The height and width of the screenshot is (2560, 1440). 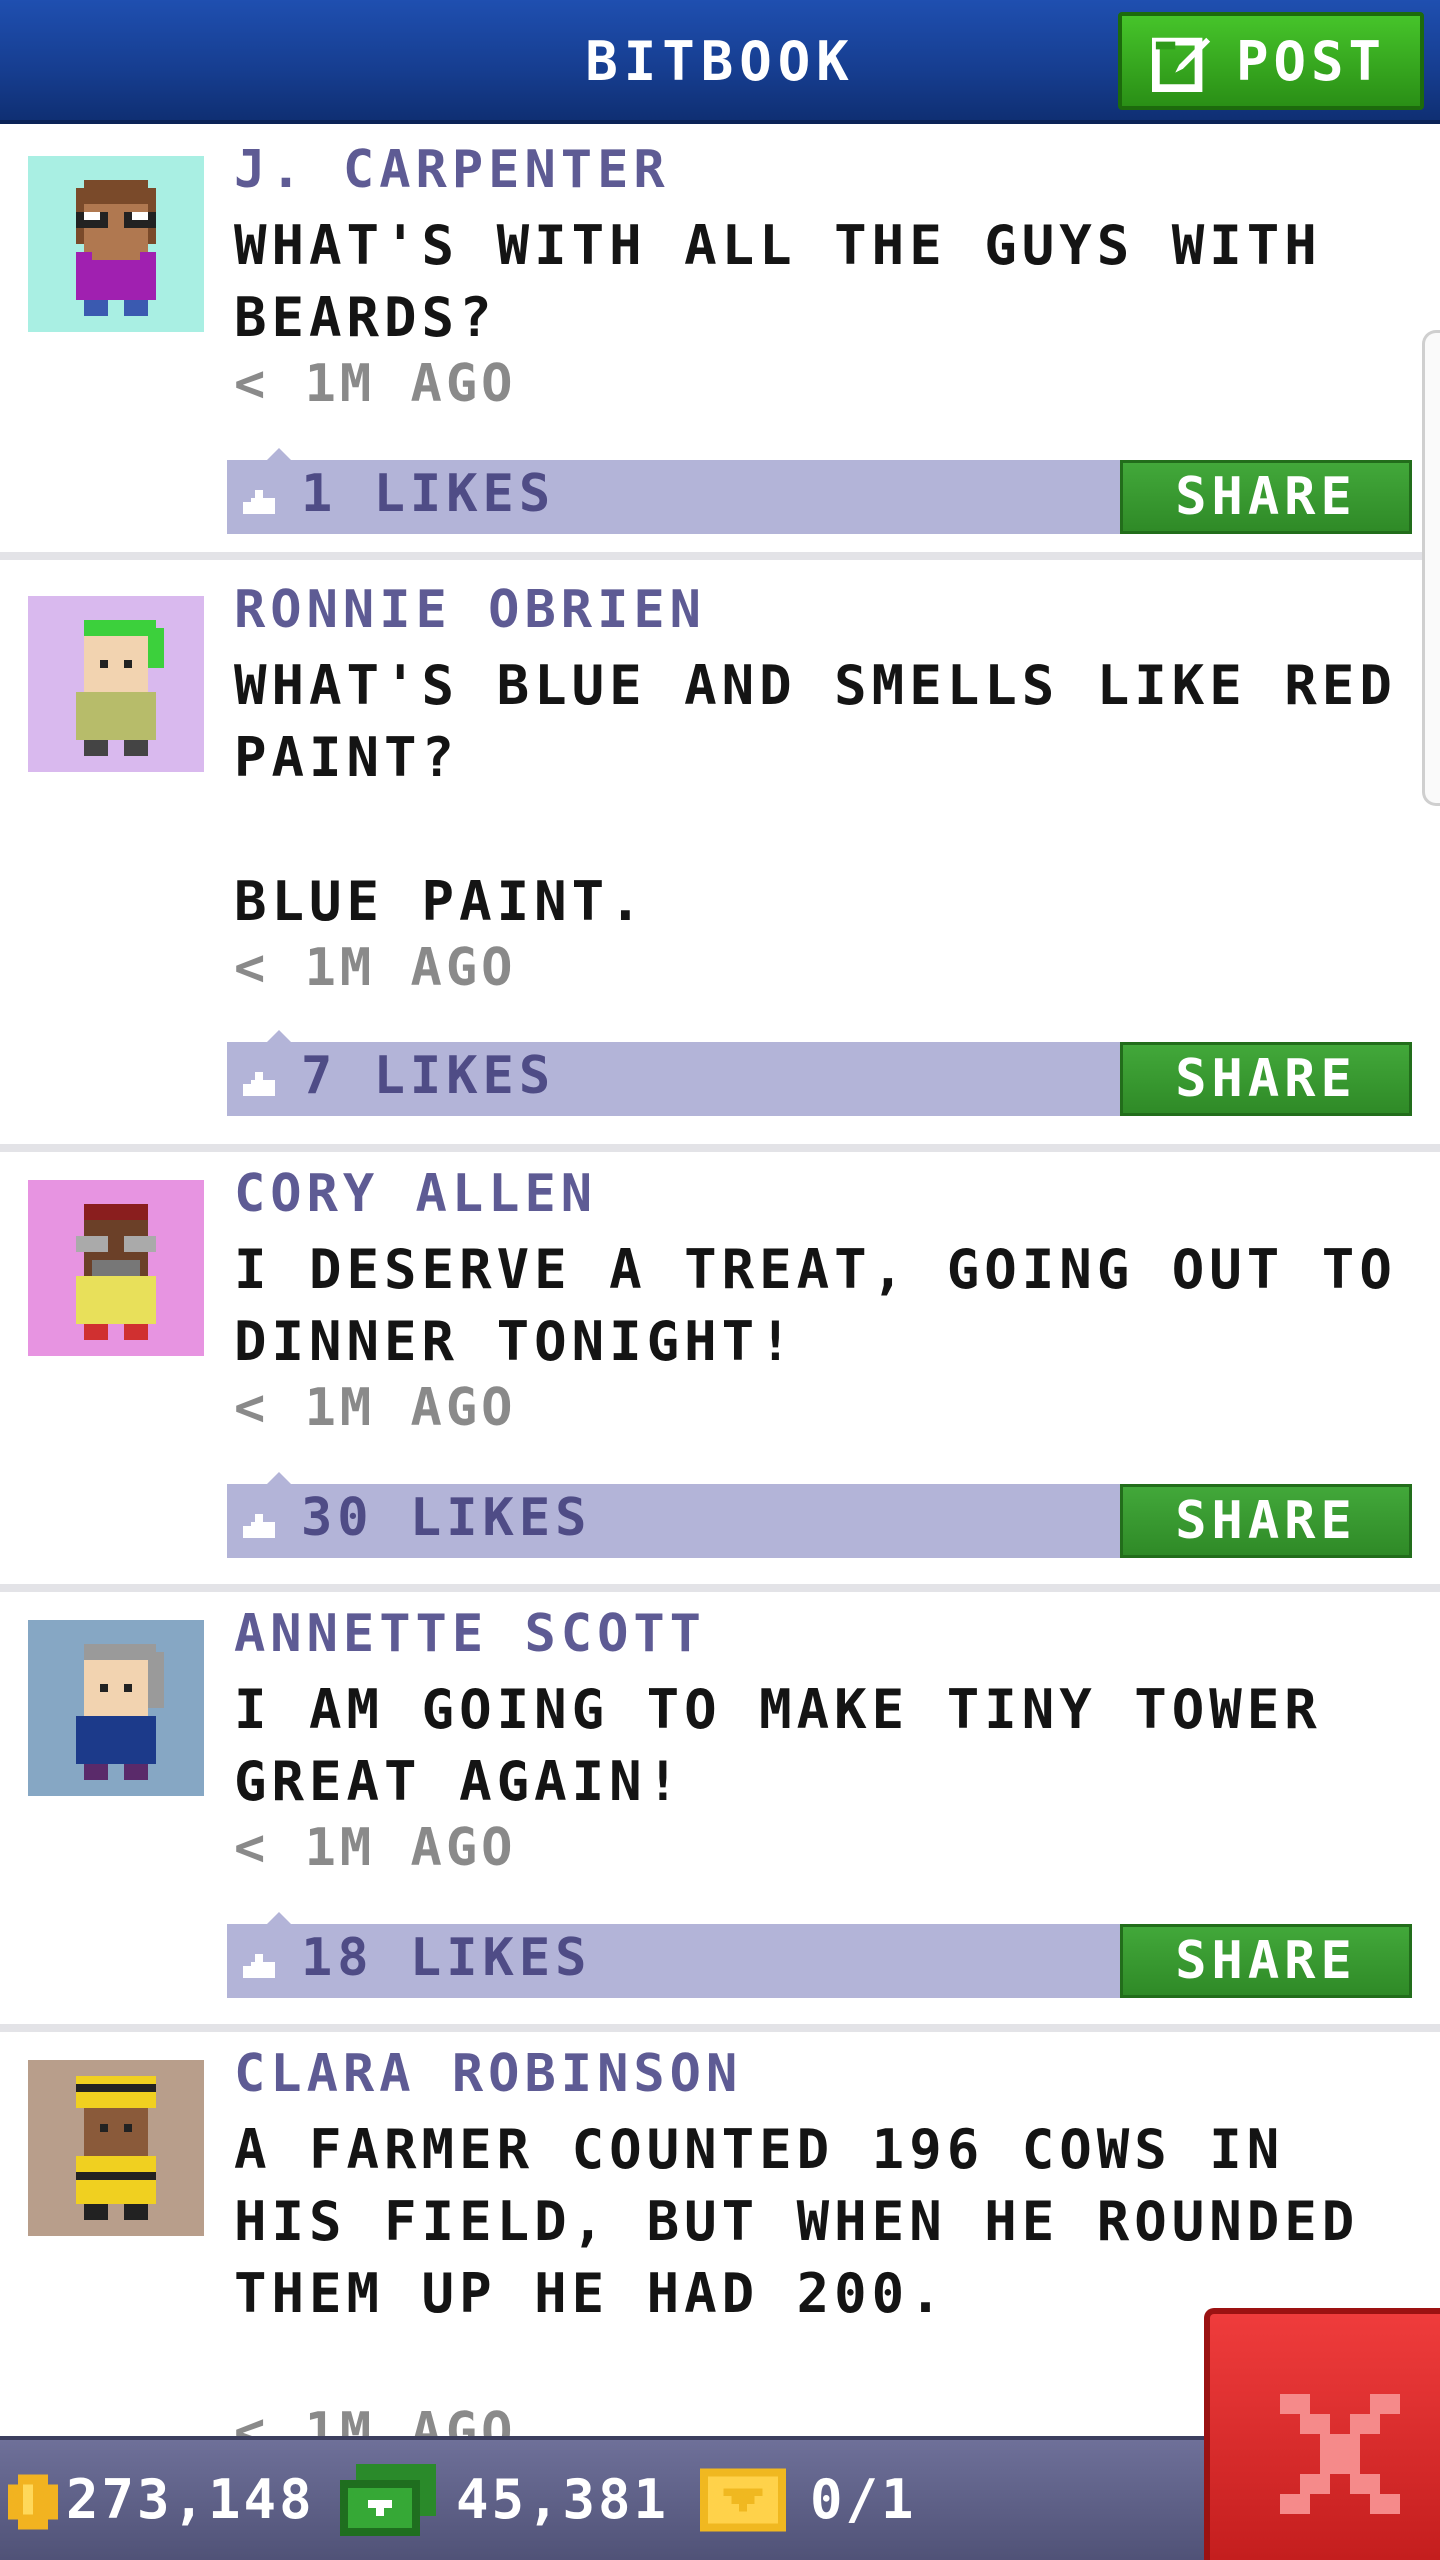 What do you see at coordinates (428, 1076) in the screenshot?
I see `likes-count: 7 LIKES` at bounding box center [428, 1076].